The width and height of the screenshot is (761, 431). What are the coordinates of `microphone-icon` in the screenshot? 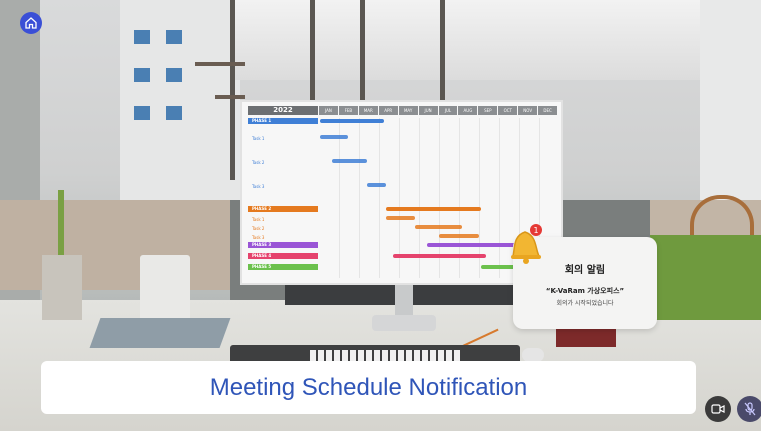 It's located at (750, 409).